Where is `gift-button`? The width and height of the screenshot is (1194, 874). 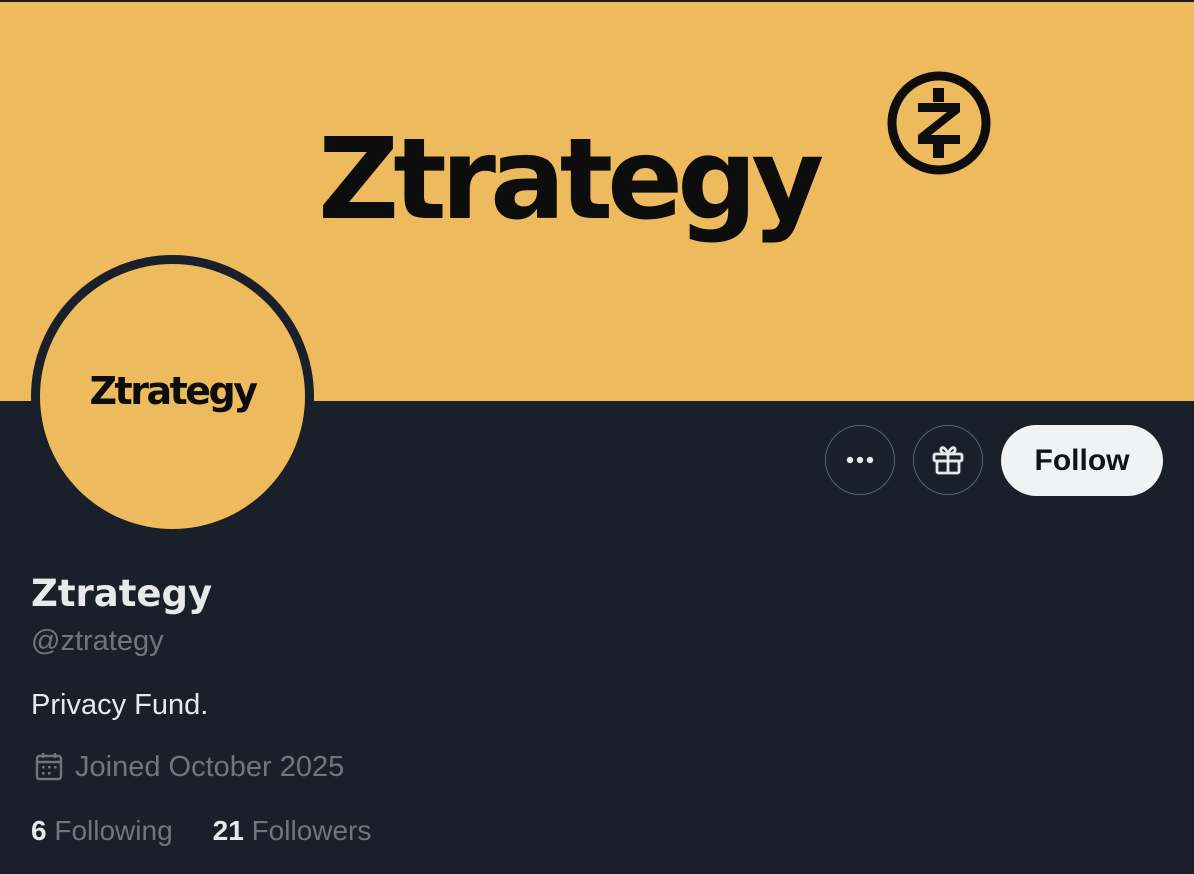 gift-button is located at coordinates (948, 460).